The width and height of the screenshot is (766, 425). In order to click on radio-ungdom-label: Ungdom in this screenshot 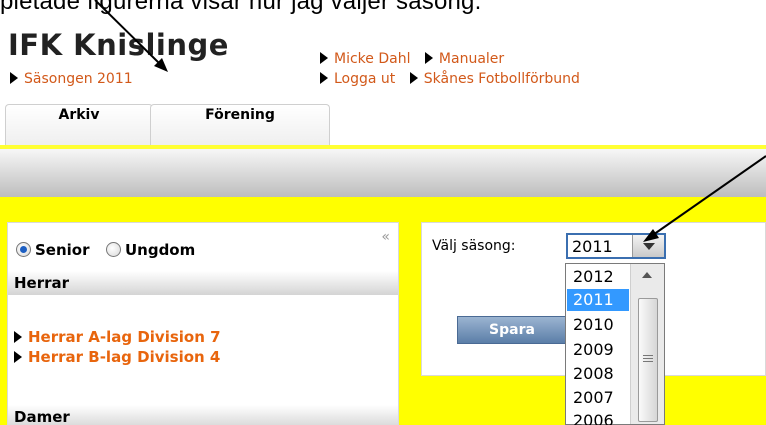, I will do `click(160, 250)`.